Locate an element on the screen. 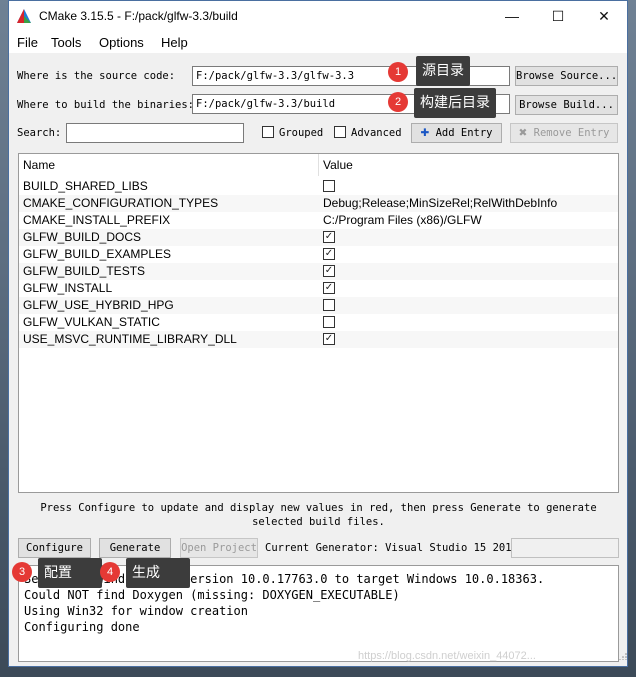 This screenshot has height=677, width=636. menu-help: Help is located at coordinates (174, 42).